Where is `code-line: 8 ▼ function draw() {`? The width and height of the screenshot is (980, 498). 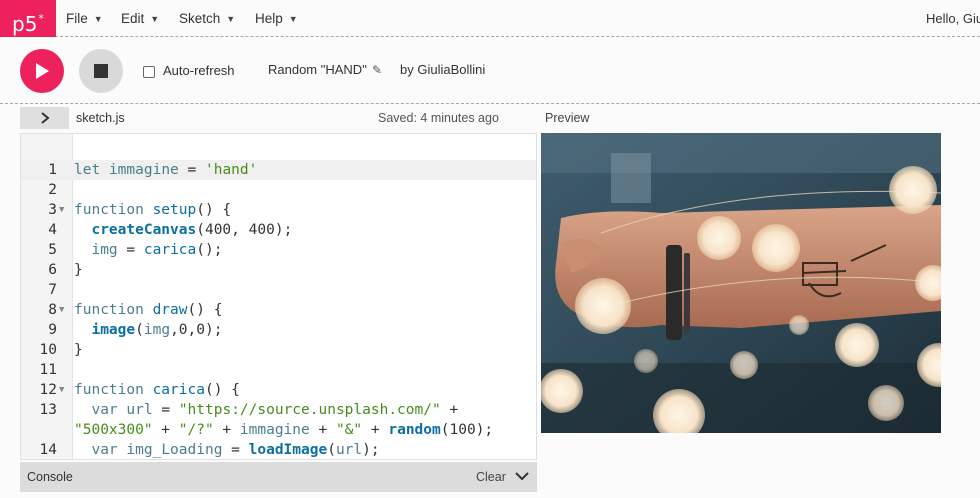 code-line: 8 ▼ function draw() { is located at coordinates (278, 310).